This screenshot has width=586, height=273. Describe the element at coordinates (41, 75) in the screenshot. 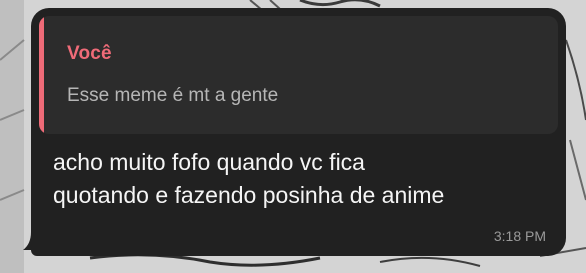

I see `quote-accent-bar` at that location.